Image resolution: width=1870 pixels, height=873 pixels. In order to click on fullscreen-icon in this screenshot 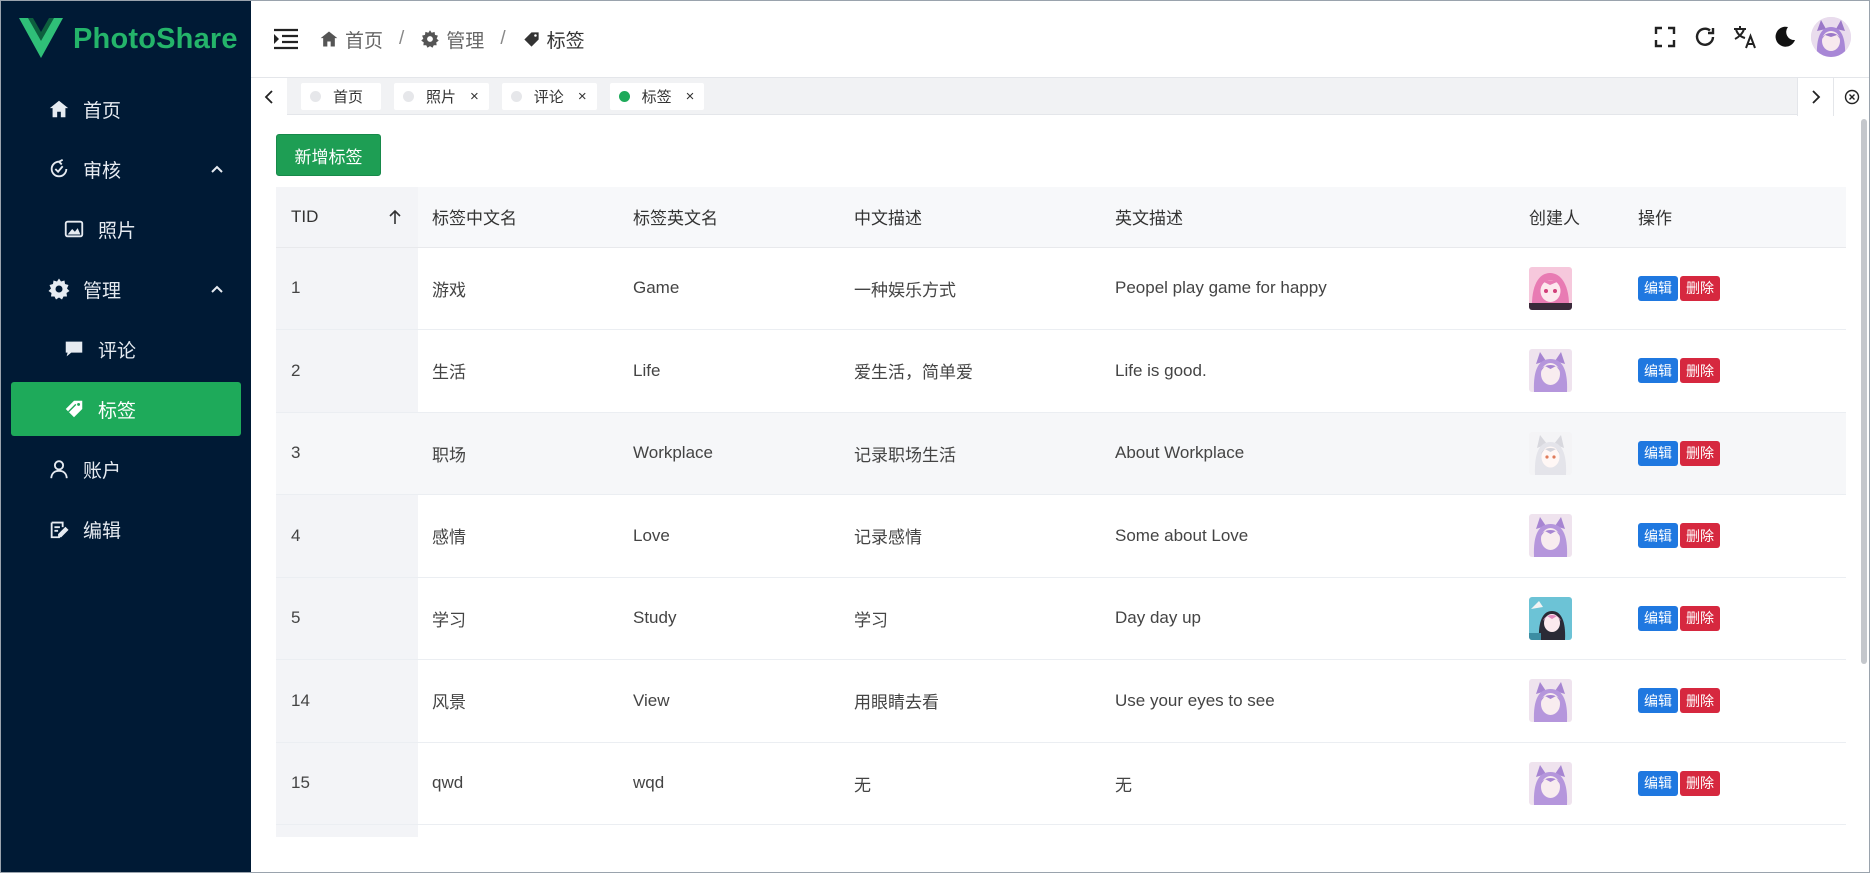, I will do `click(1665, 37)`.